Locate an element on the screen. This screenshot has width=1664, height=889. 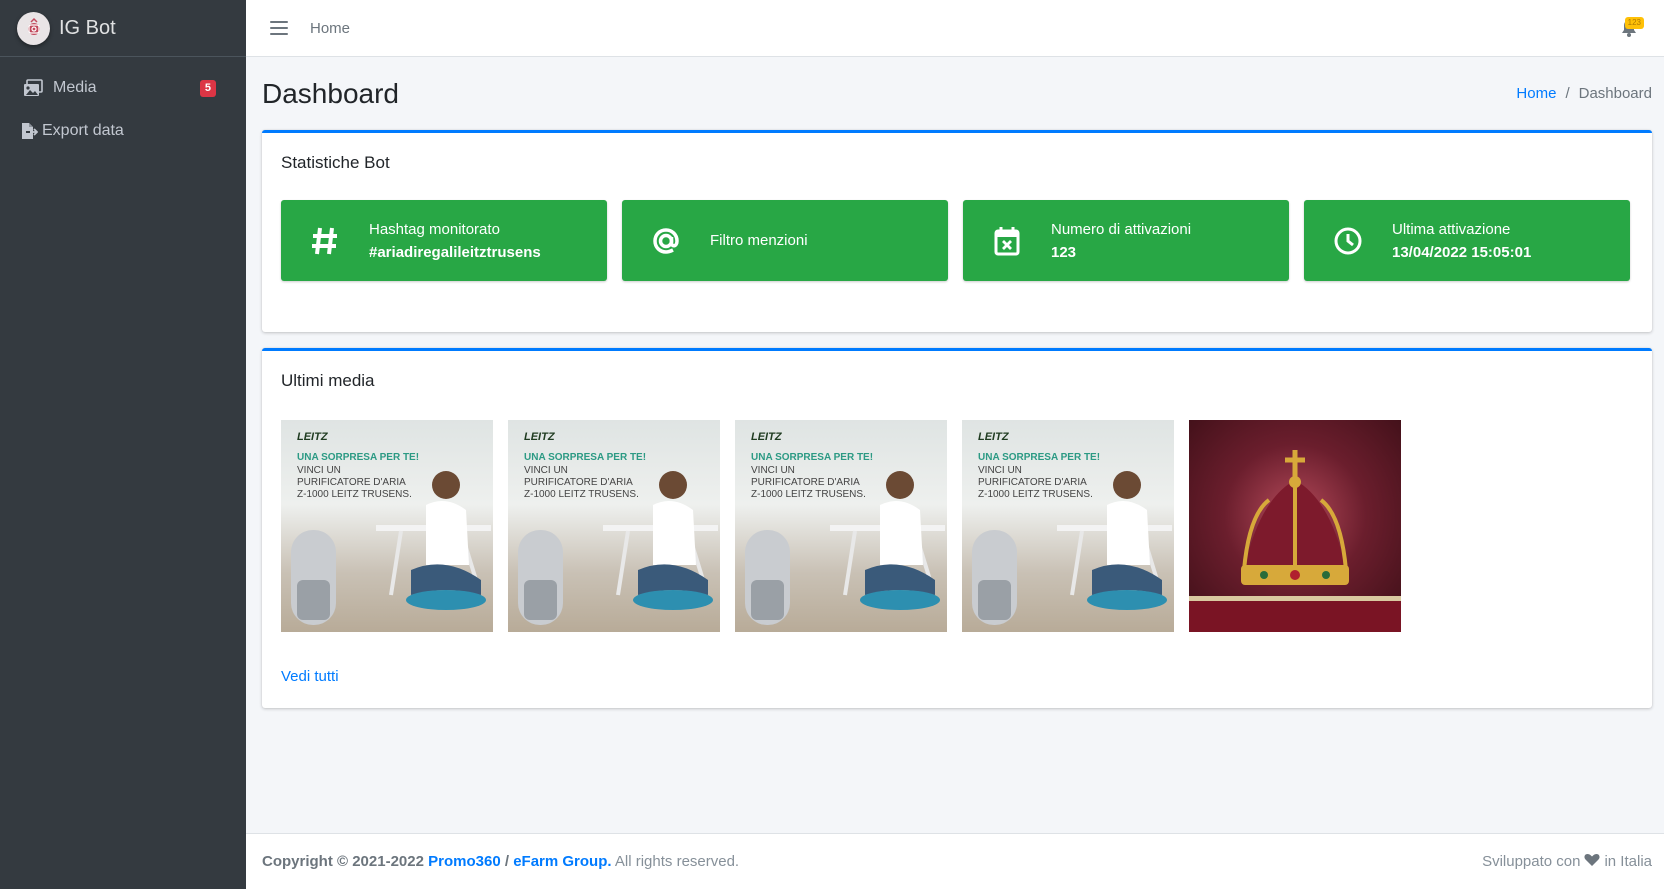
info-box-last-activation: Ultima attivazione 13/04/2022 15:05:01 is located at coordinates (1467, 240).